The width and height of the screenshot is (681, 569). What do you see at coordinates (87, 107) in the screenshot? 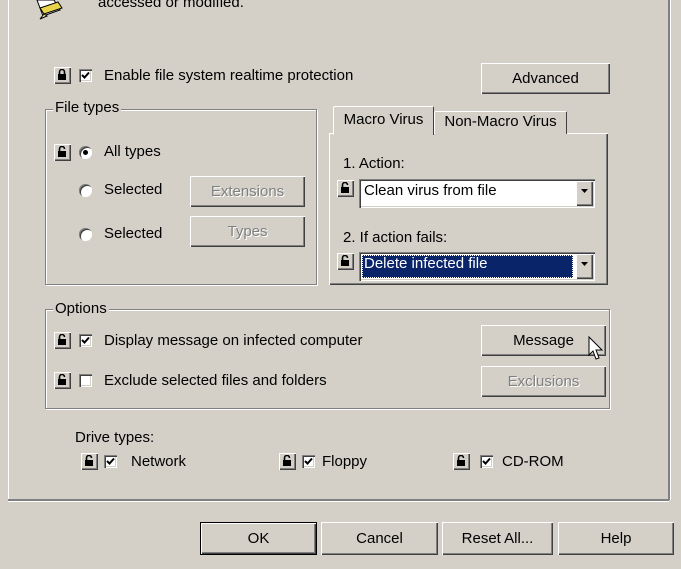
I see `file-types-title: File types` at bounding box center [87, 107].